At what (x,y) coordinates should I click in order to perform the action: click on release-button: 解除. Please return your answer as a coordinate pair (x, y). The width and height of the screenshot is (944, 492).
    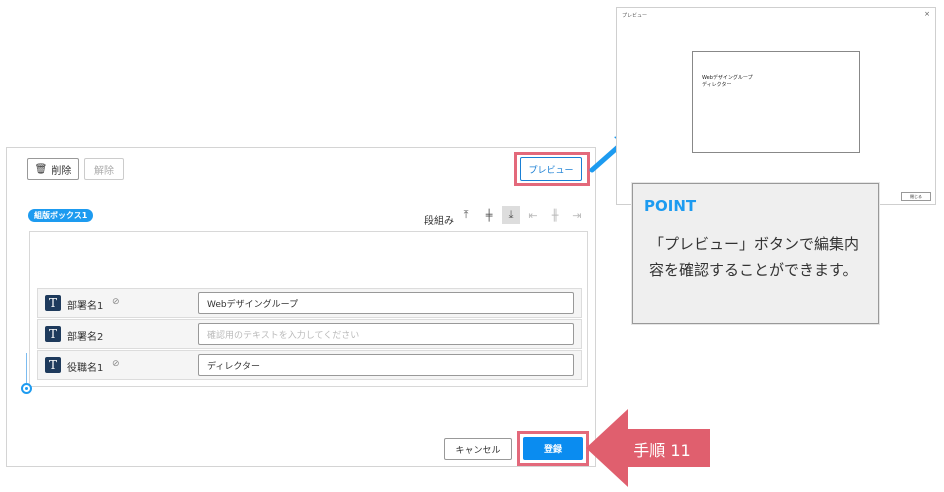
    Looking at the image, I should click on (104, 169).